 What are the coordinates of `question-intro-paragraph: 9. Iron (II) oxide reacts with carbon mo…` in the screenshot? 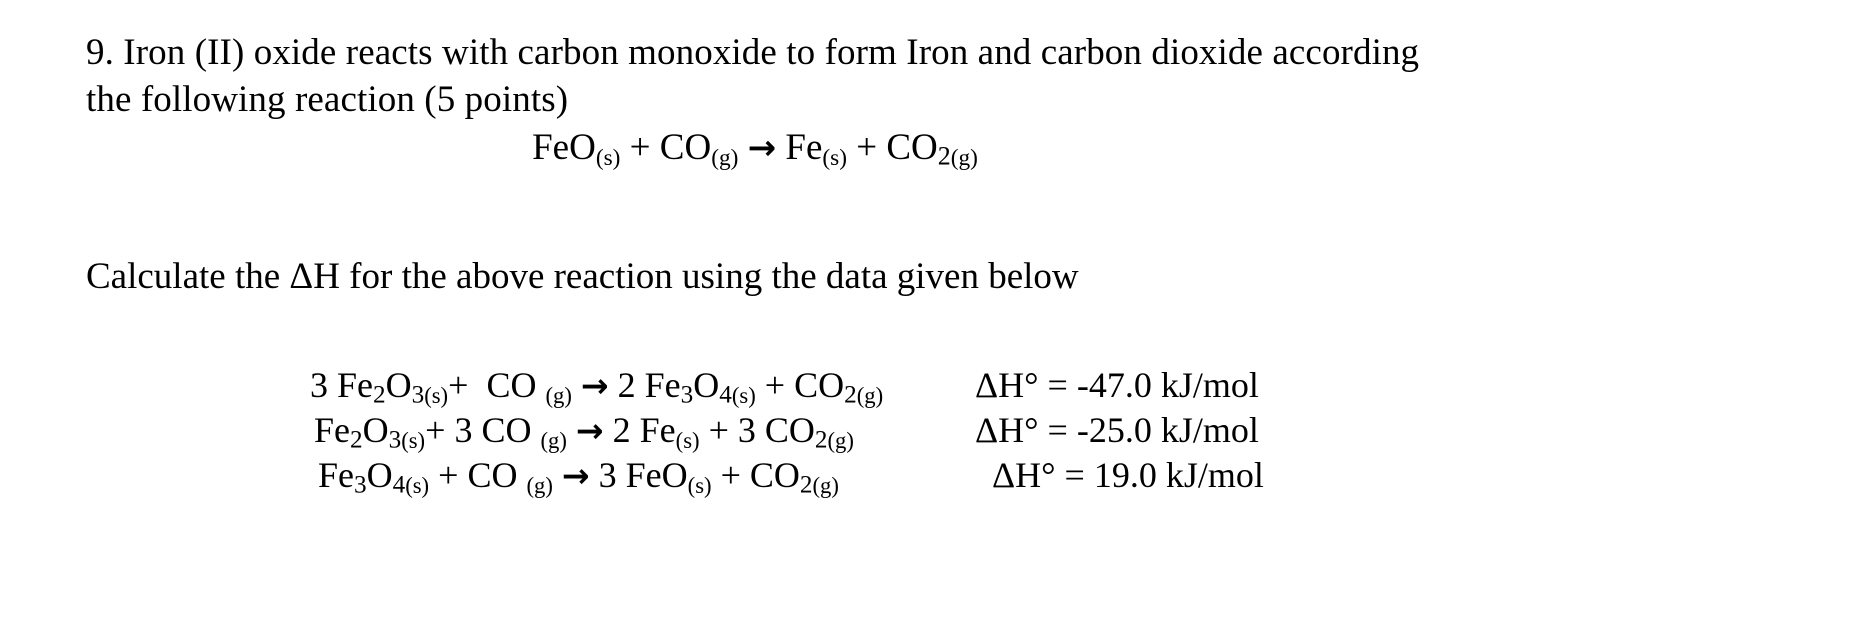 It's located at (946, 76).